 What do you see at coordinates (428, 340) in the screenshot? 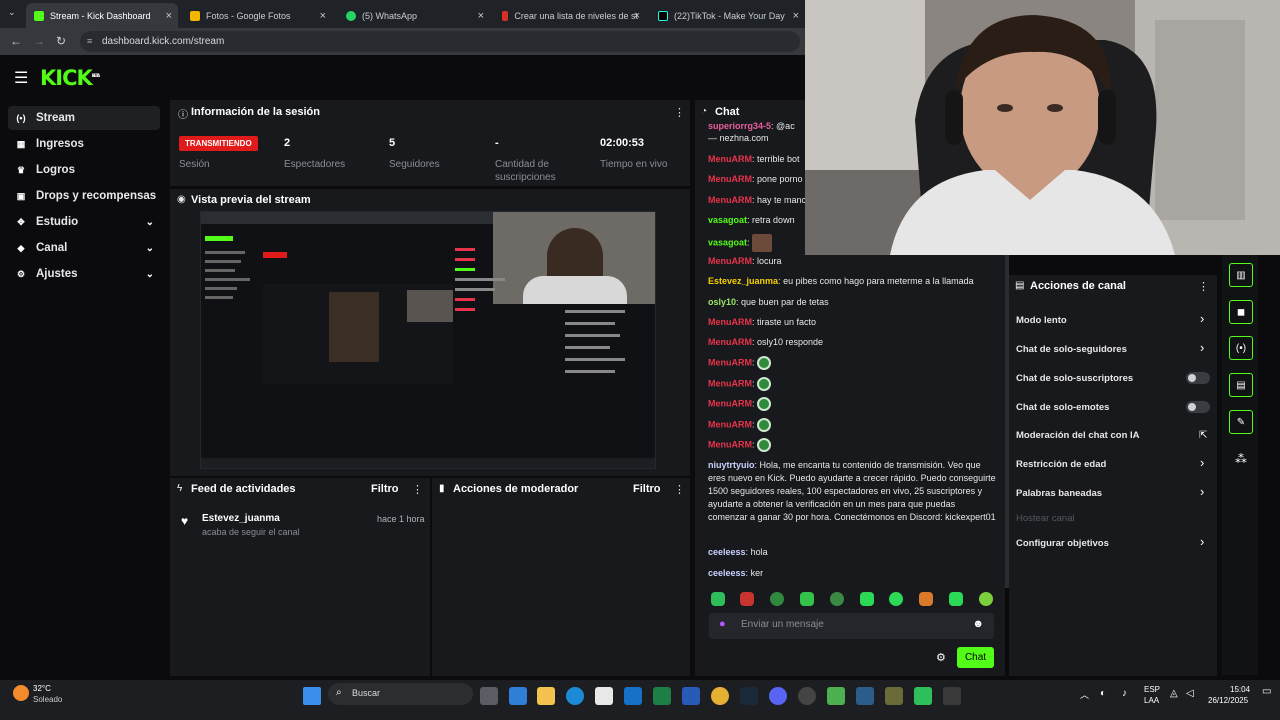
I see `stream-preview` at bounding box center [428, 340].